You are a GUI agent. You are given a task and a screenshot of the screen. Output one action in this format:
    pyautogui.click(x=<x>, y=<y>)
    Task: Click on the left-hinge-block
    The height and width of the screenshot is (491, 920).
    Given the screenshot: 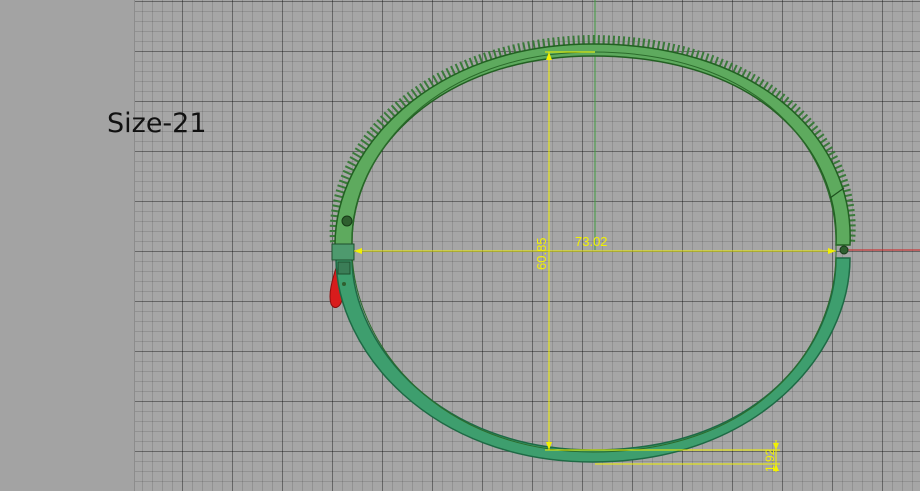 What is the action you would take?
    pyautogui.click(x=343, y=252)
    